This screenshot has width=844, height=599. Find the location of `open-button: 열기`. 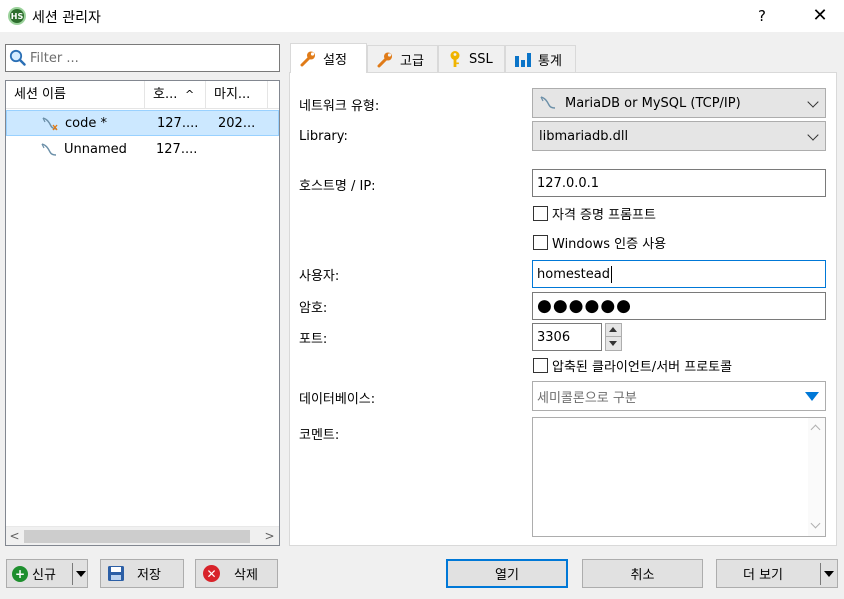

open-button: 열기 is located at coordinates (507, 573).